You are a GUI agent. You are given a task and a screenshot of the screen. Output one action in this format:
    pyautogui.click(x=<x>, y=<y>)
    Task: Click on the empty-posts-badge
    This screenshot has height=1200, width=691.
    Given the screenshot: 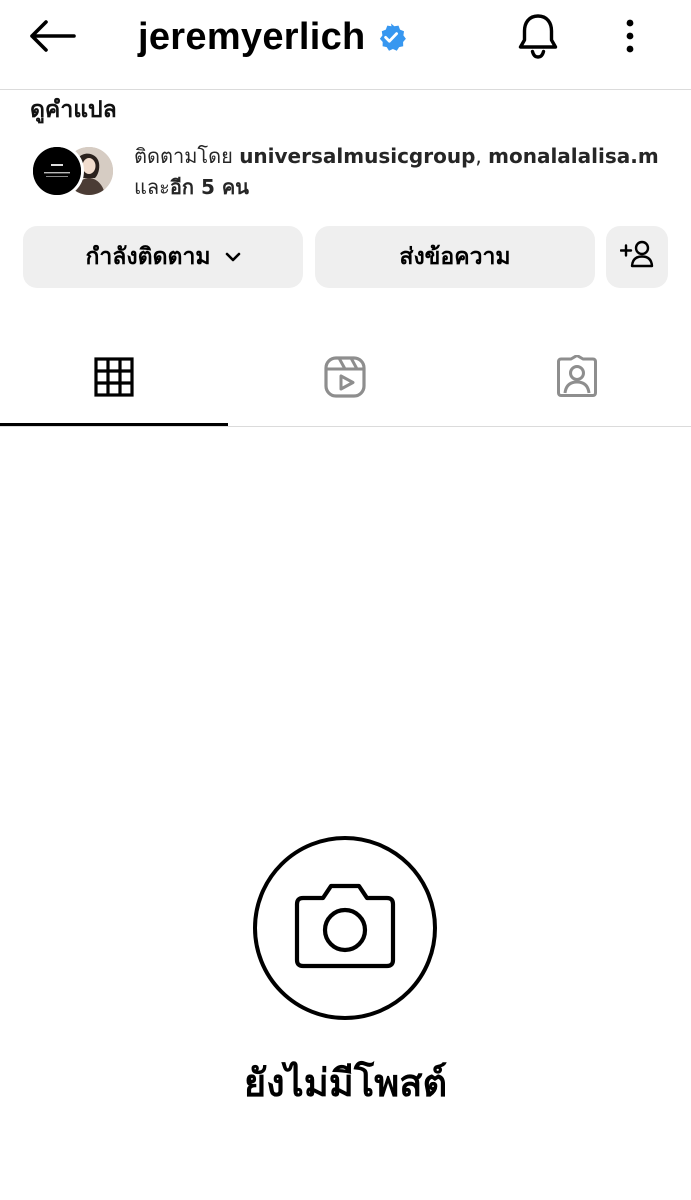 What is the action you would take?
    pyautogui.click(x=345, y=928)
    